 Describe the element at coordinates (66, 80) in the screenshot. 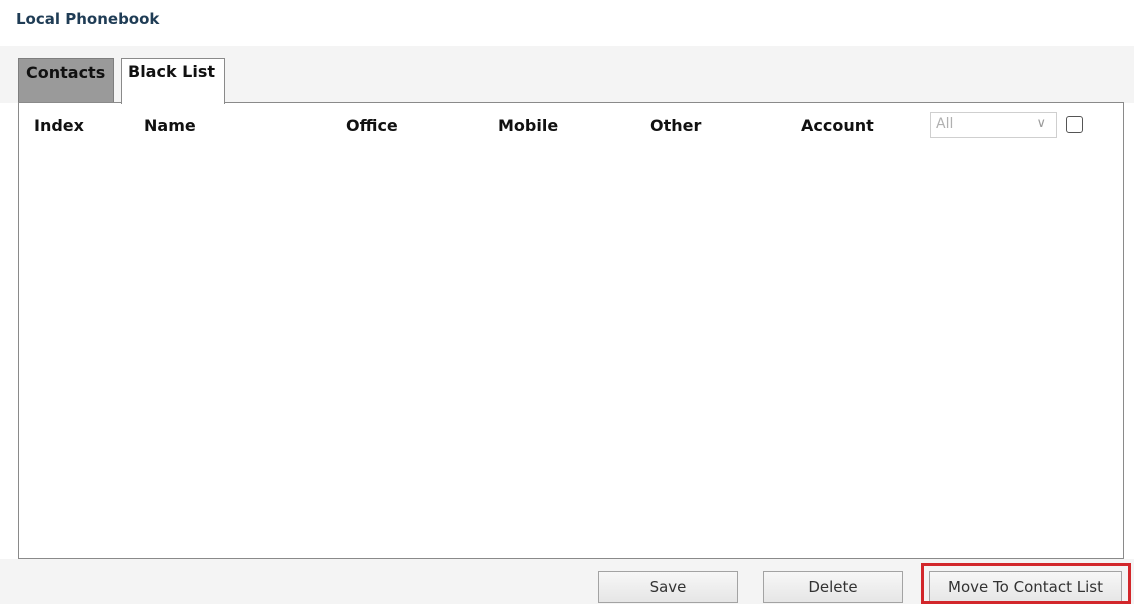

I see `tab-contacts: Contacts` at that location.